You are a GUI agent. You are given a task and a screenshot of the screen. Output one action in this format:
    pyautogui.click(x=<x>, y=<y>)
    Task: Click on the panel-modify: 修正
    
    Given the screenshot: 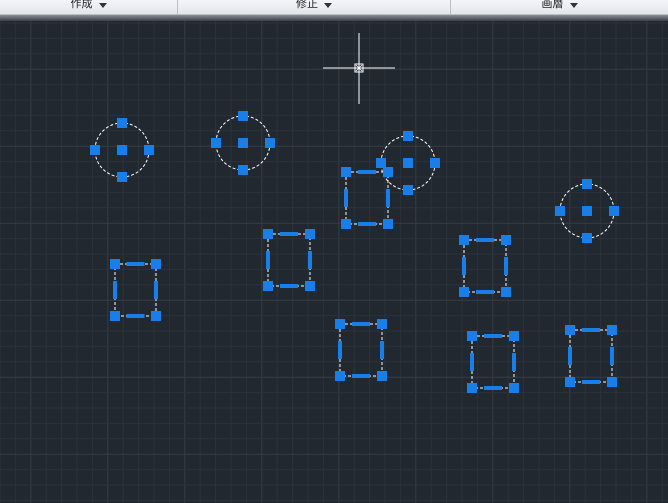 What is the action you would take?
    pyautogui.click(x=314, y=7)
    